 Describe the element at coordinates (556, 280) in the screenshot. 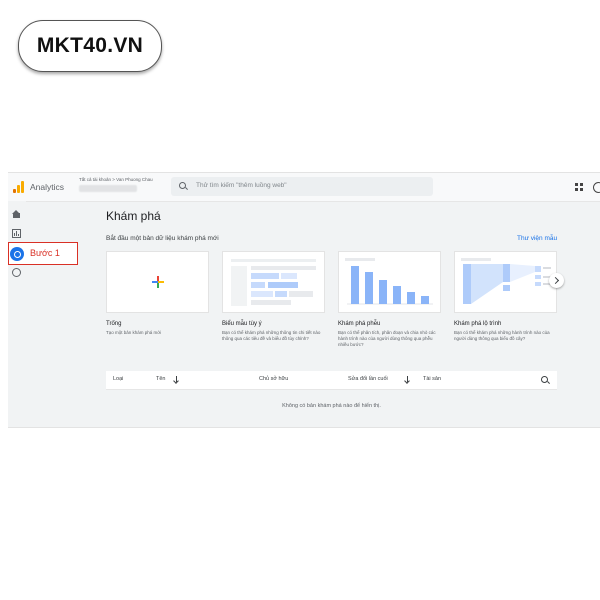

I see `carousel-next-button` at that location.